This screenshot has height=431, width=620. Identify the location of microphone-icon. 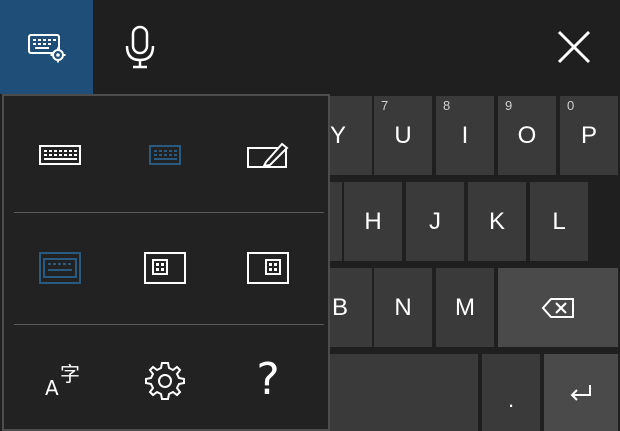
(139, 47).